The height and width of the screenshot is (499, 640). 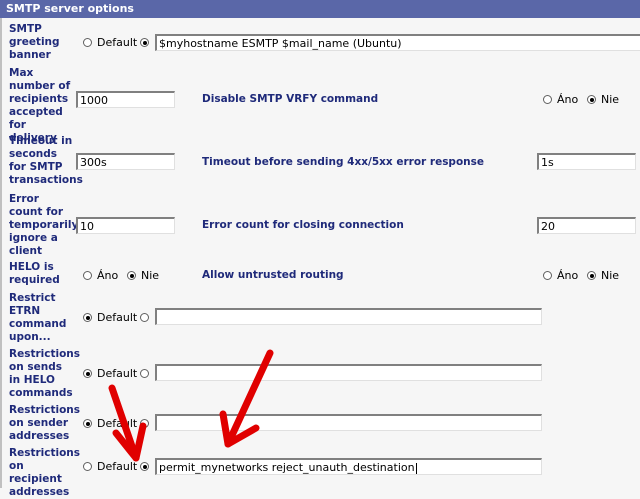 What do you see at coordinates (191, 405) in the screenshot?
I see `annotation-arrows` at bounding box center [191, 405].